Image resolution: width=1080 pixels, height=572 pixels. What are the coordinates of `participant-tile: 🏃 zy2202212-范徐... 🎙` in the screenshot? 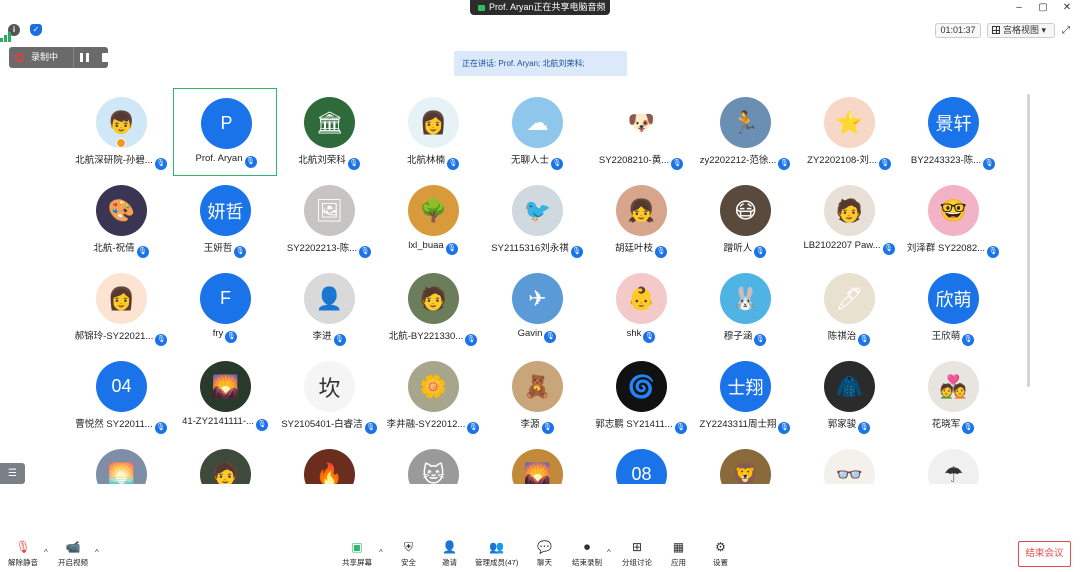 It's located at (745, 132).